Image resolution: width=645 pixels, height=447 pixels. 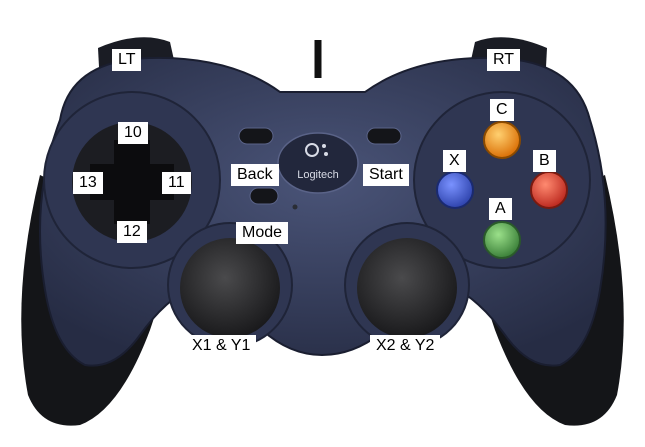 I want to click on right-stick-shape, so click(x=407, y=288).